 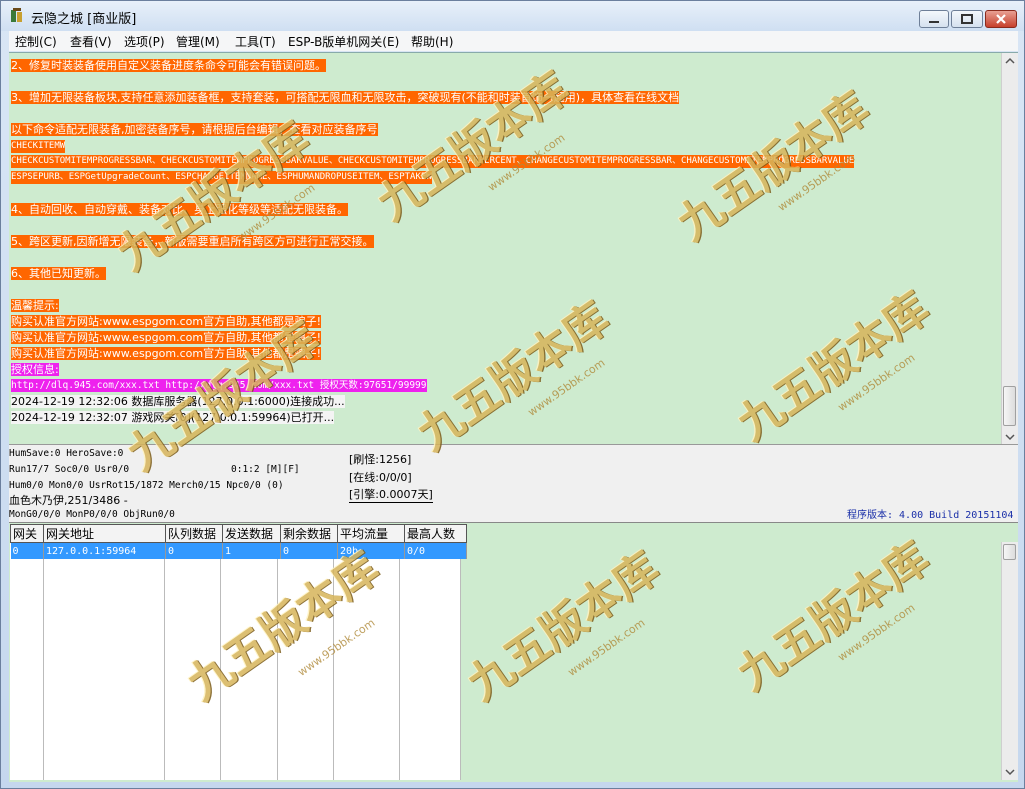 What do you see at coordinates (380, 477) in the screenshot?
I see `status-online: [在线:0/0/0]` at bounding box center [380, 477].